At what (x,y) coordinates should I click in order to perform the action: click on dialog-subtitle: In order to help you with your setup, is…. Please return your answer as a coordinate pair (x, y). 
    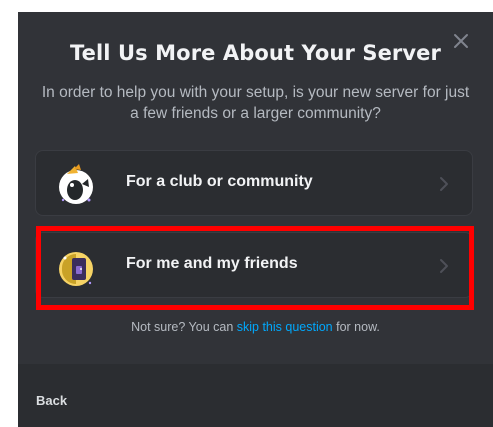
    Looking at the image, I should click on (255, 103).